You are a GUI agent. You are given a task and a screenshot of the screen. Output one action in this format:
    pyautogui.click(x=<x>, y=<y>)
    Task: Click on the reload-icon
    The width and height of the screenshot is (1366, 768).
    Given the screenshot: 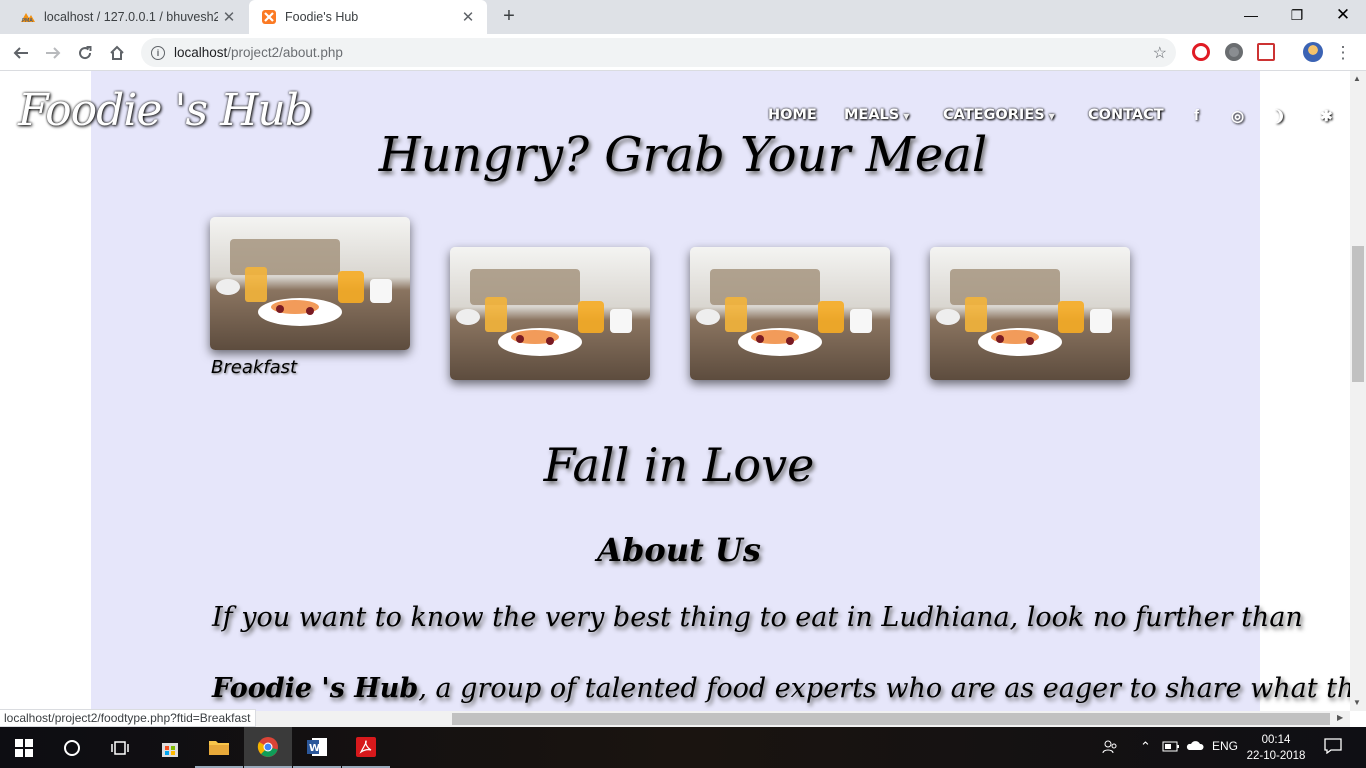 What is the action you would take?
    pyautogui.click(x=85, y=53)
    